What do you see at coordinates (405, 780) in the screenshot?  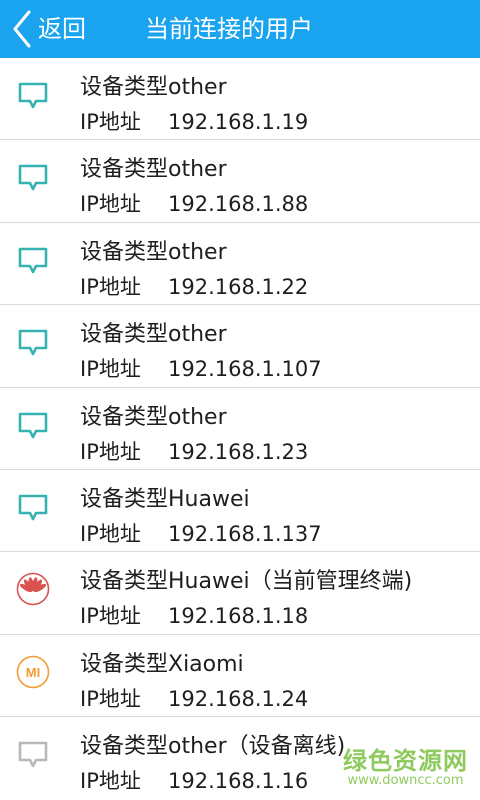 I see `watermark-url: www.downcc.com` at bounding box center [405, 780].